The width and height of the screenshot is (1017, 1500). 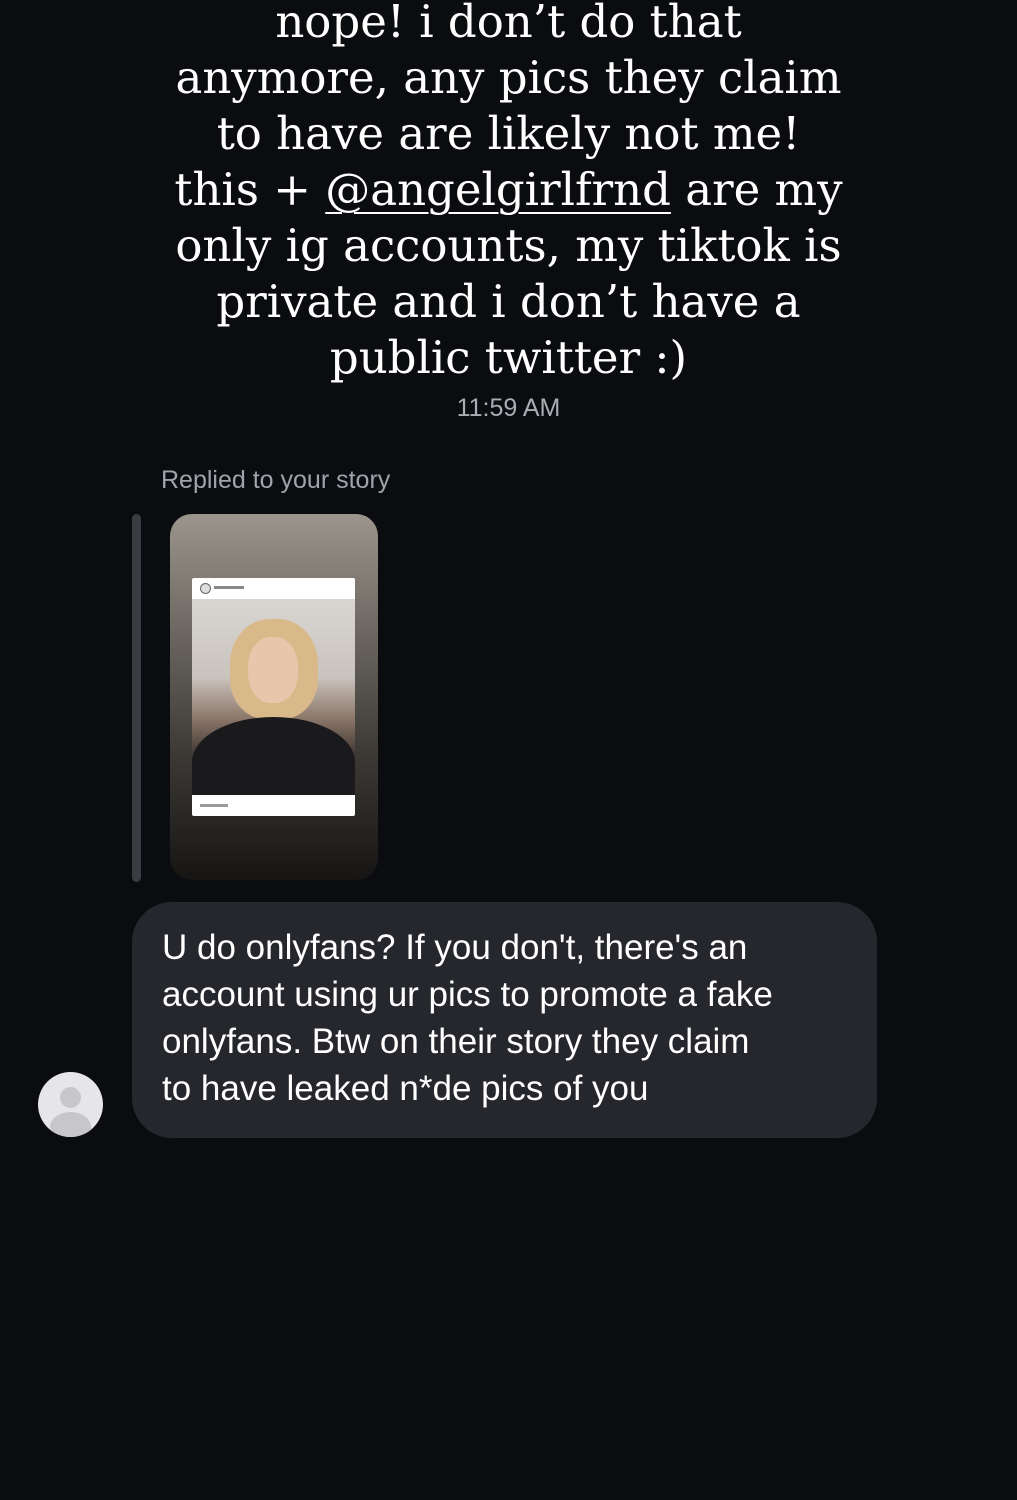 I want to click on story-reply-line: public twitter :), so click(x=508, y=357).